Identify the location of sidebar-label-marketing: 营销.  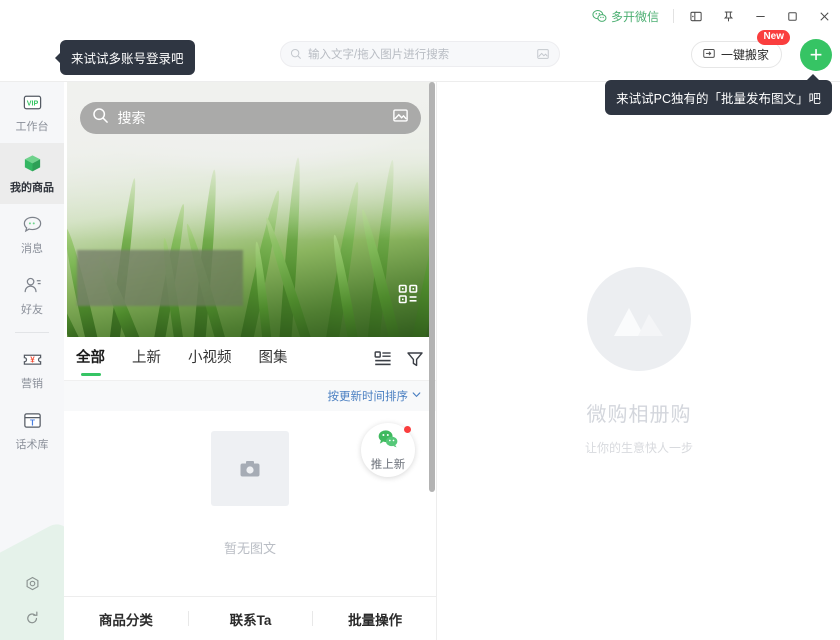
(32, 383).